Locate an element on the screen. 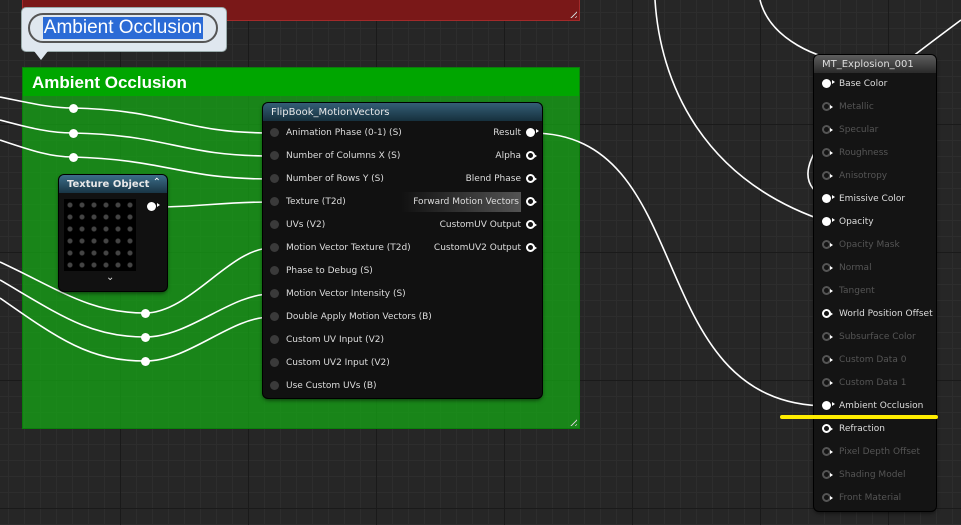  texture-object-node: Texture Object ⌃ ⌄ is located at coordinates (113, 233).